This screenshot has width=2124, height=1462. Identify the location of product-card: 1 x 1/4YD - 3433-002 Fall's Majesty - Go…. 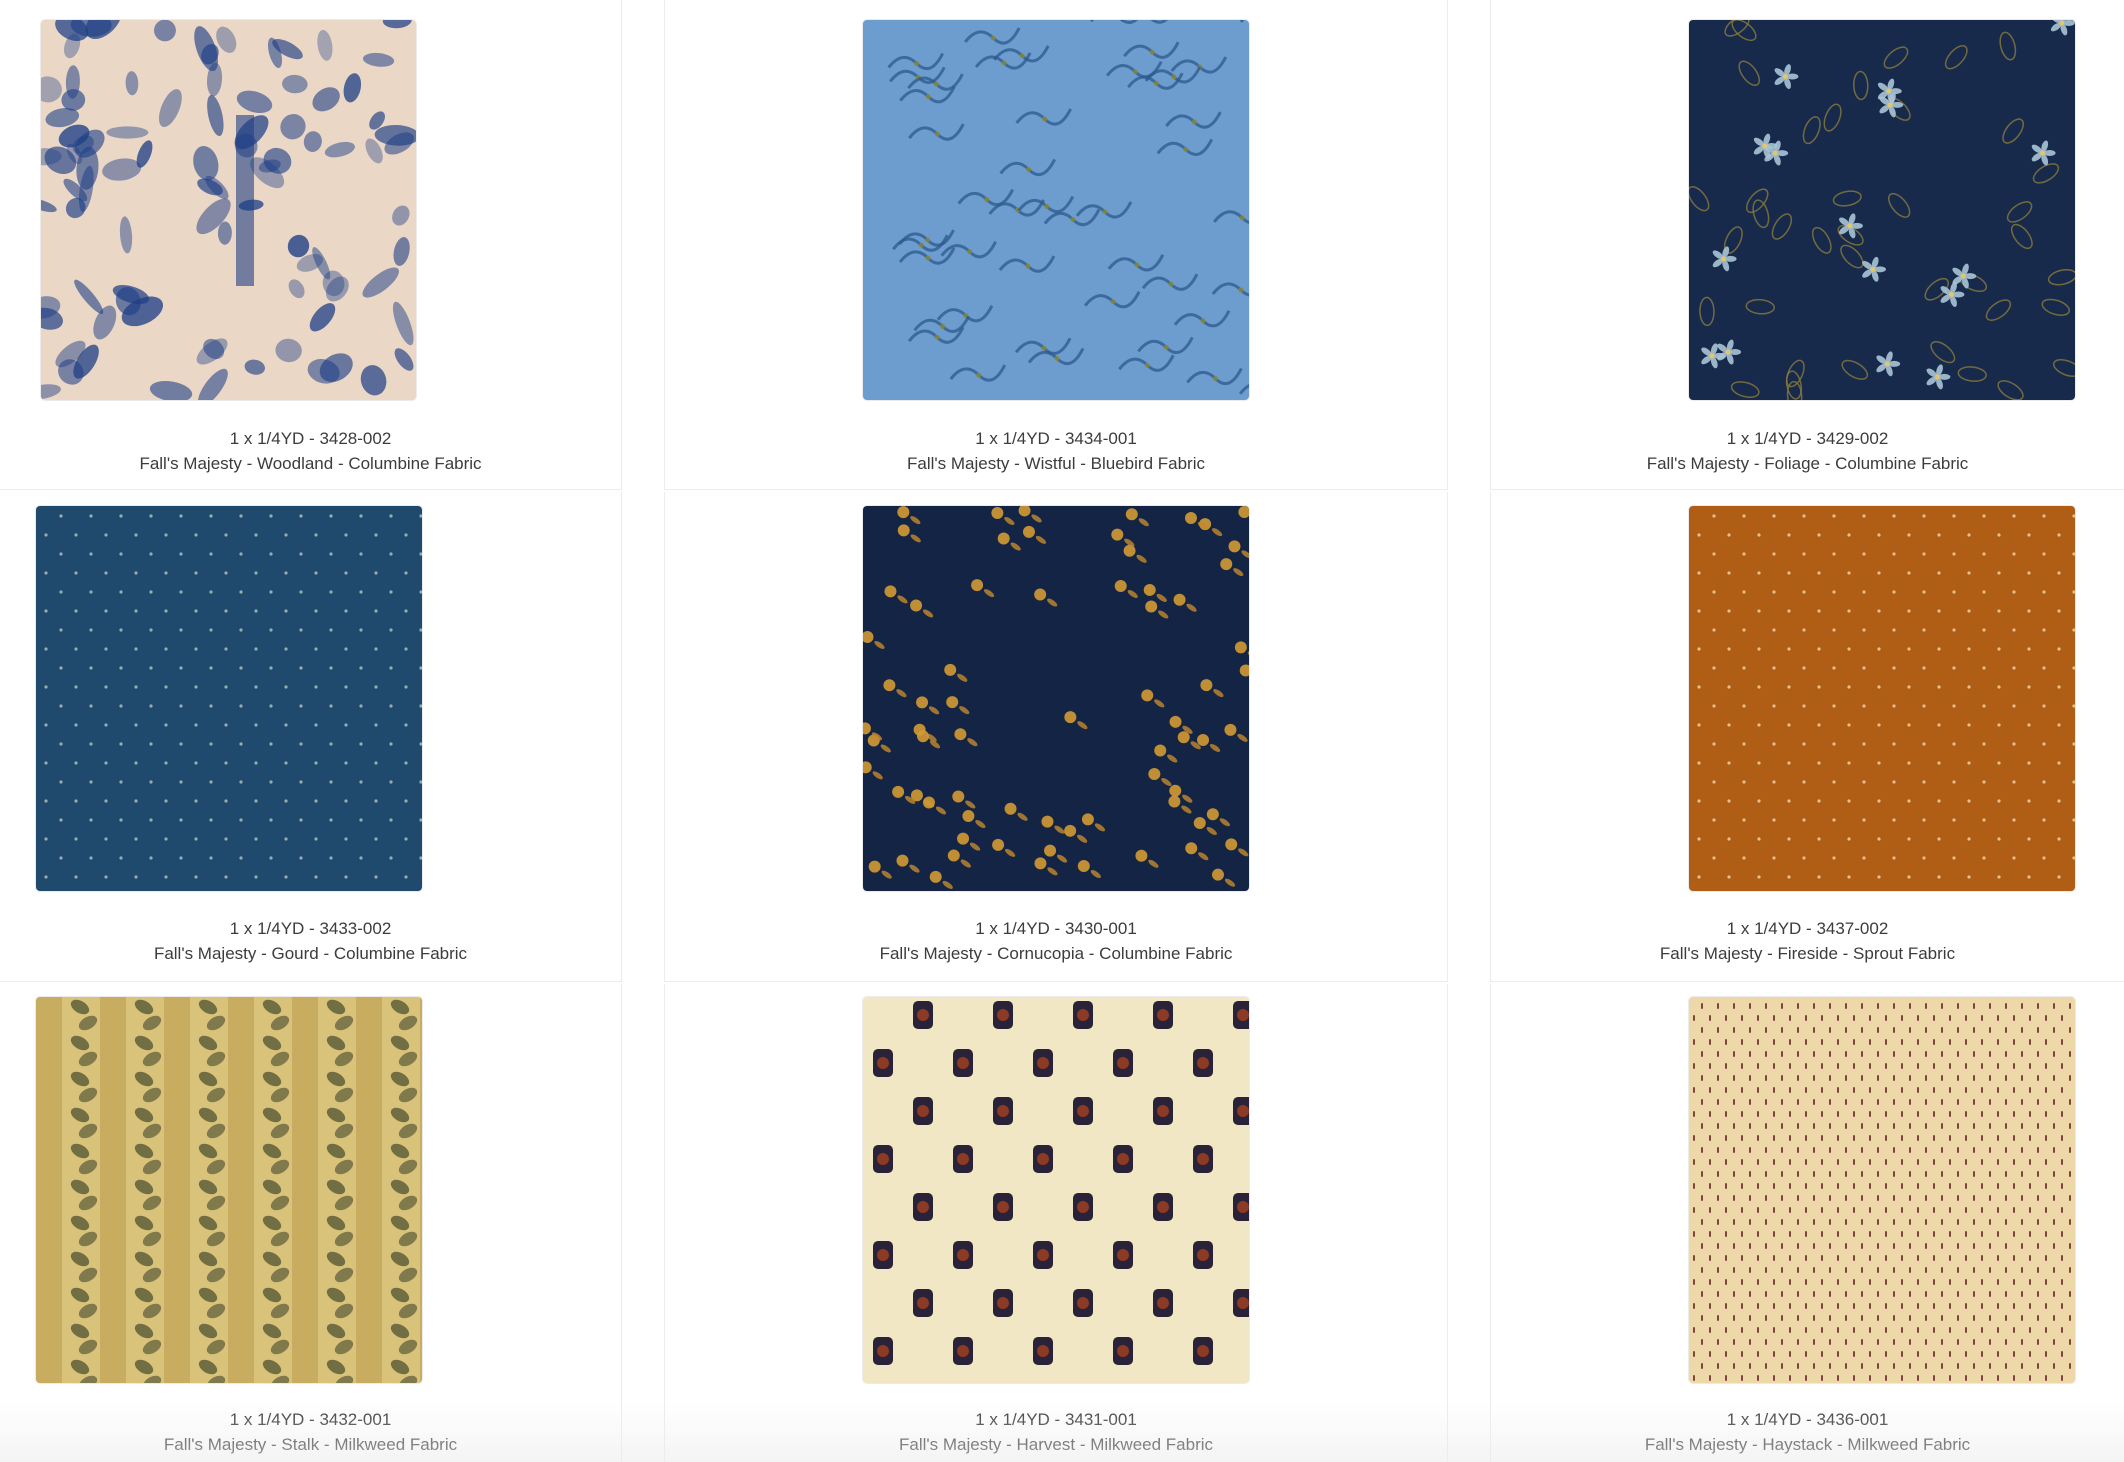
(311, 737).